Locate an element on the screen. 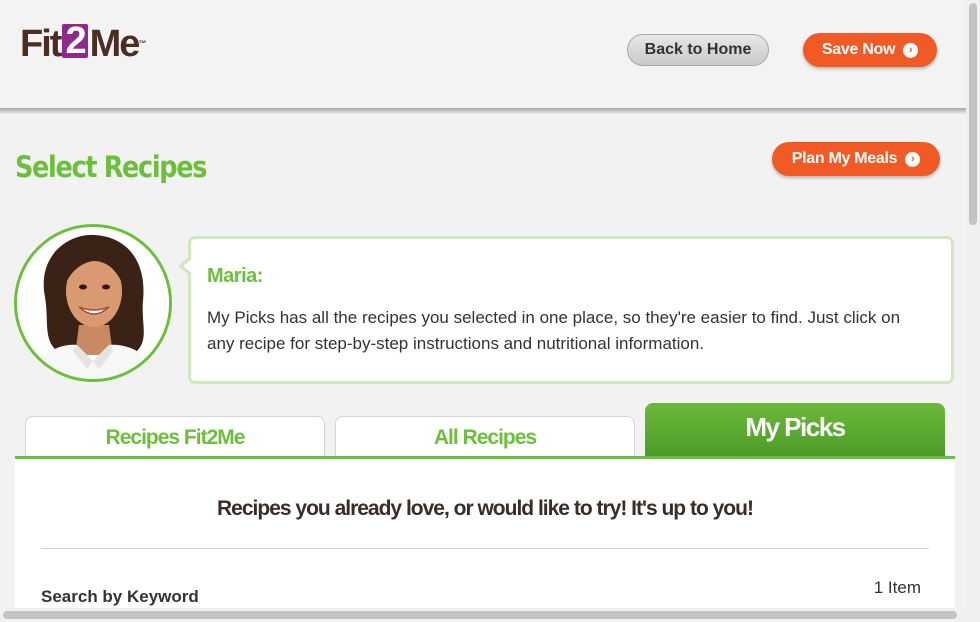 The width and height of the screenshot is (980, 622). plan-my-meals-label: Plan My Meals is located at coordinates (844, 158).